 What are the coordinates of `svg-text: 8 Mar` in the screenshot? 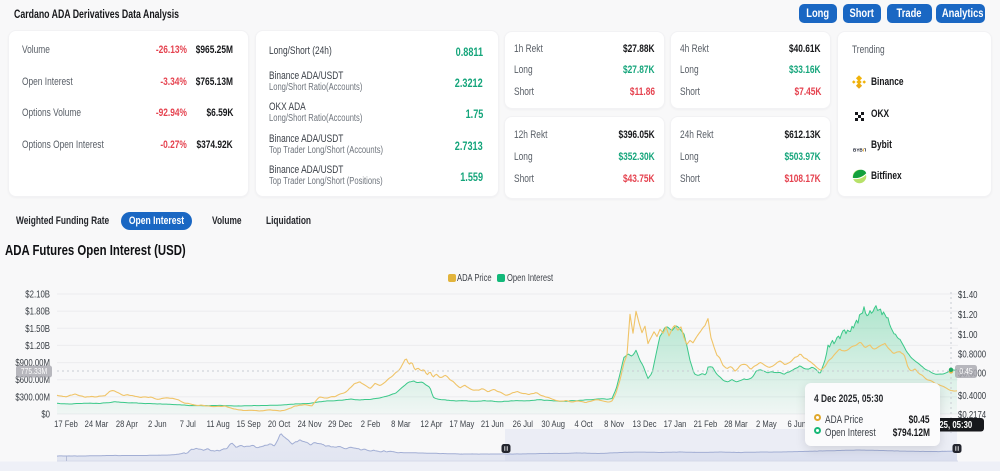 It's located at (401, 423).